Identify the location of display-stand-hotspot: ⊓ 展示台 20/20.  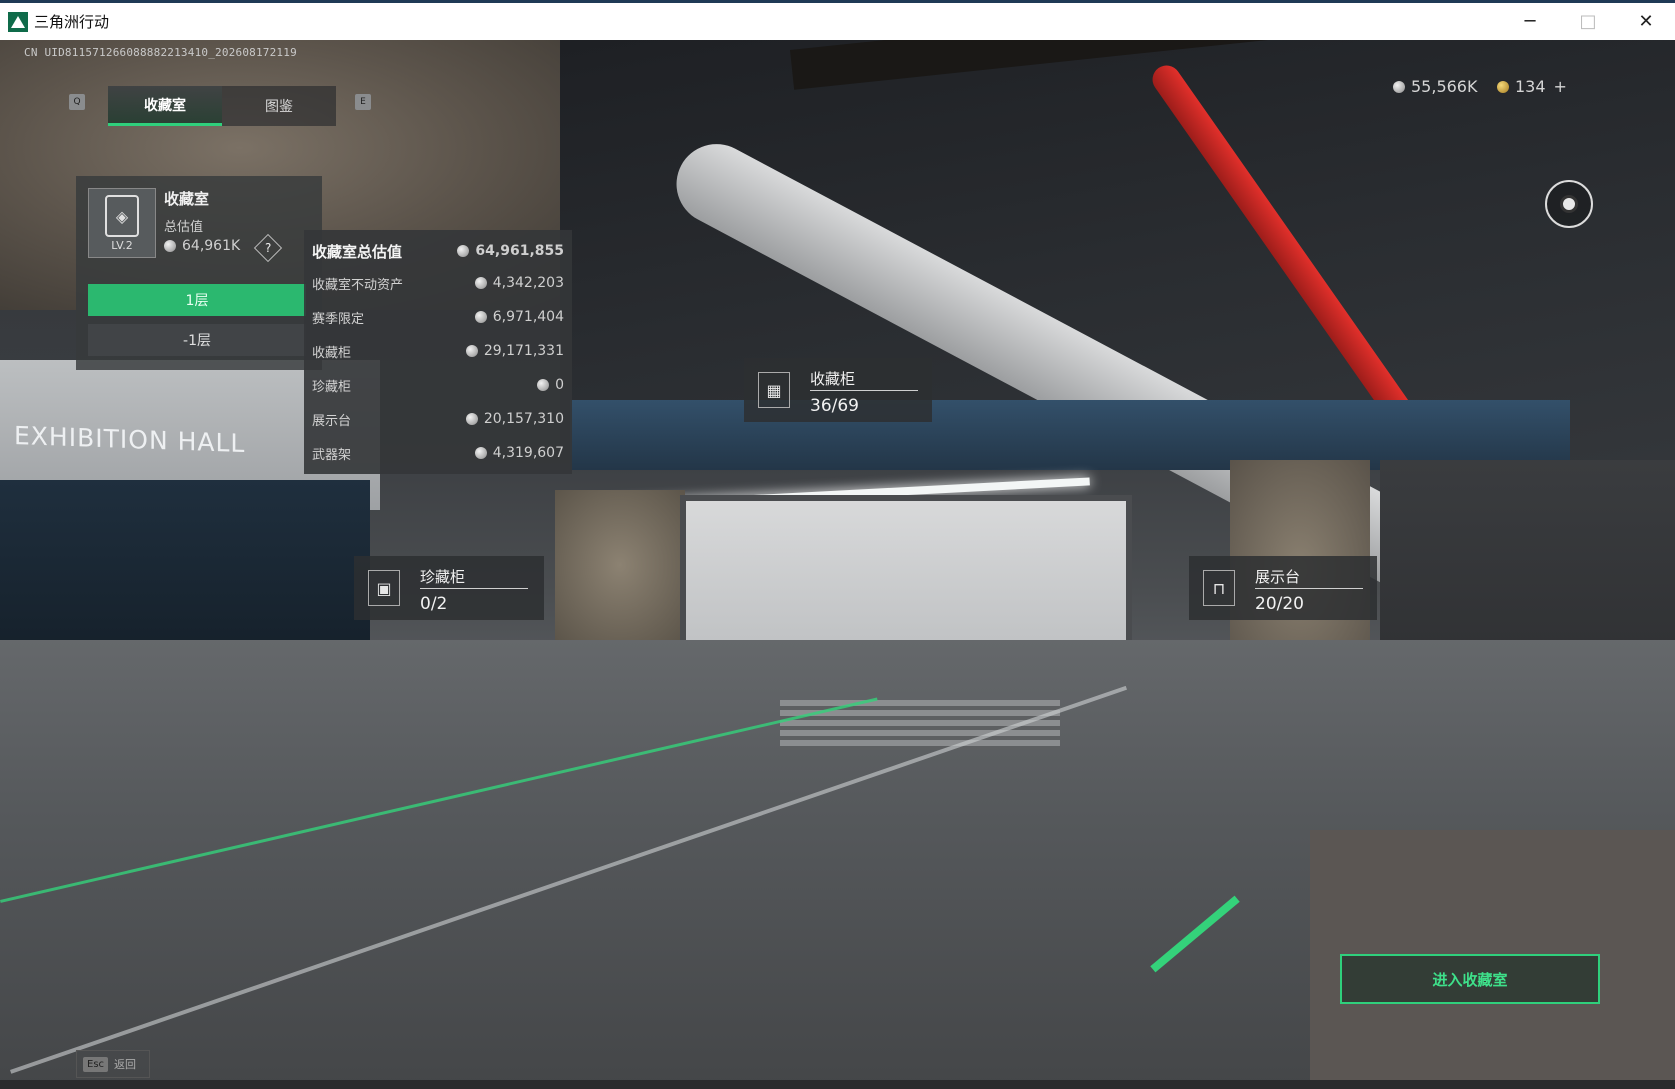
(1283, 588).